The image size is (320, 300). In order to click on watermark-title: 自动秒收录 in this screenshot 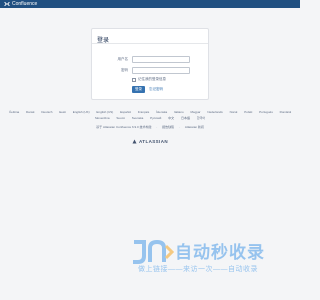, I will do `click(220, 252)`.